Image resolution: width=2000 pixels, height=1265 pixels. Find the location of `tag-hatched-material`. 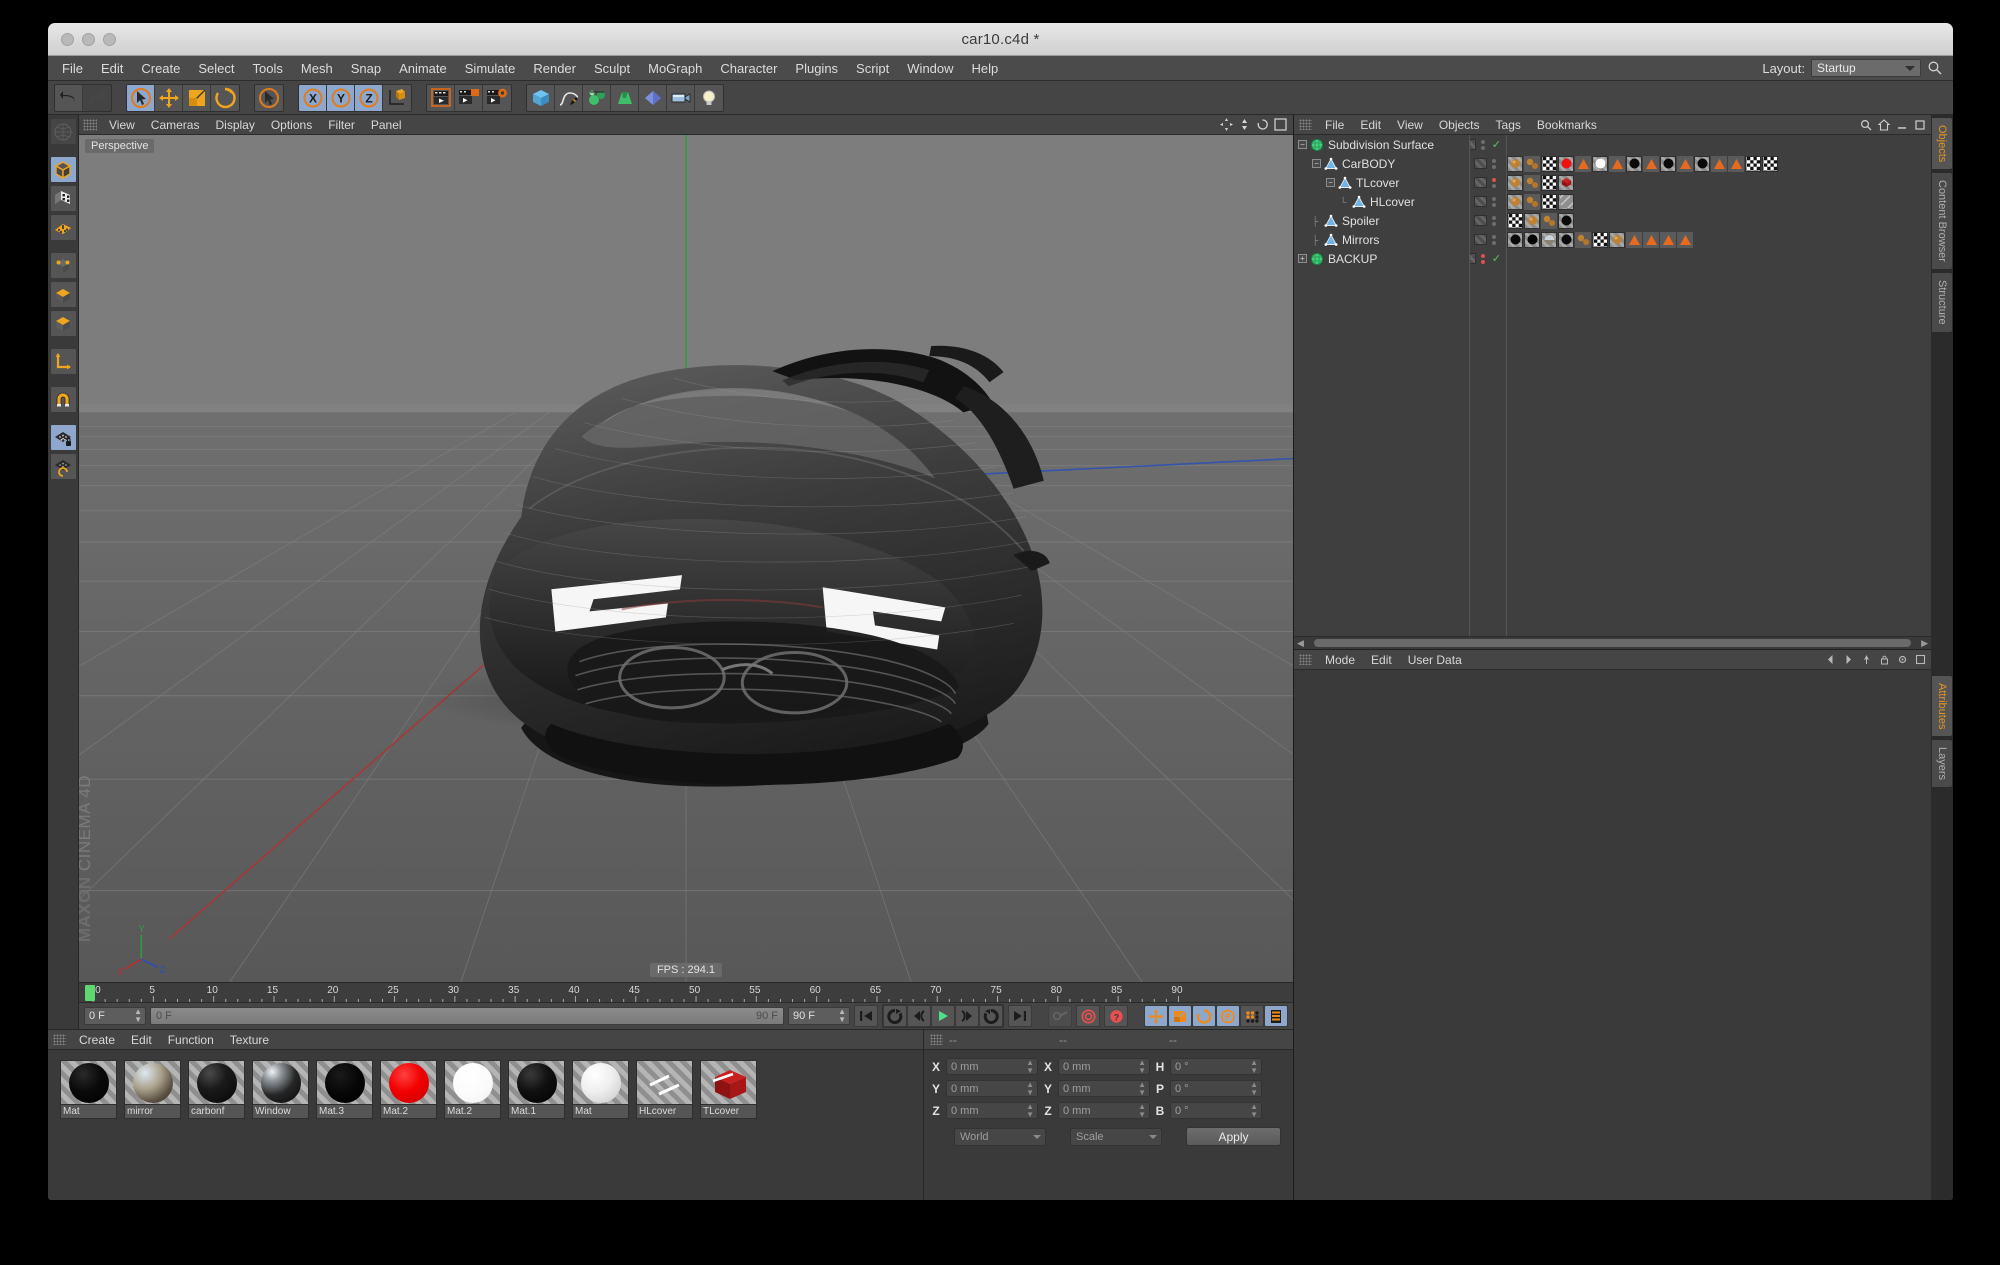

tag-hatched-material is located at coordinates (1566, 201).